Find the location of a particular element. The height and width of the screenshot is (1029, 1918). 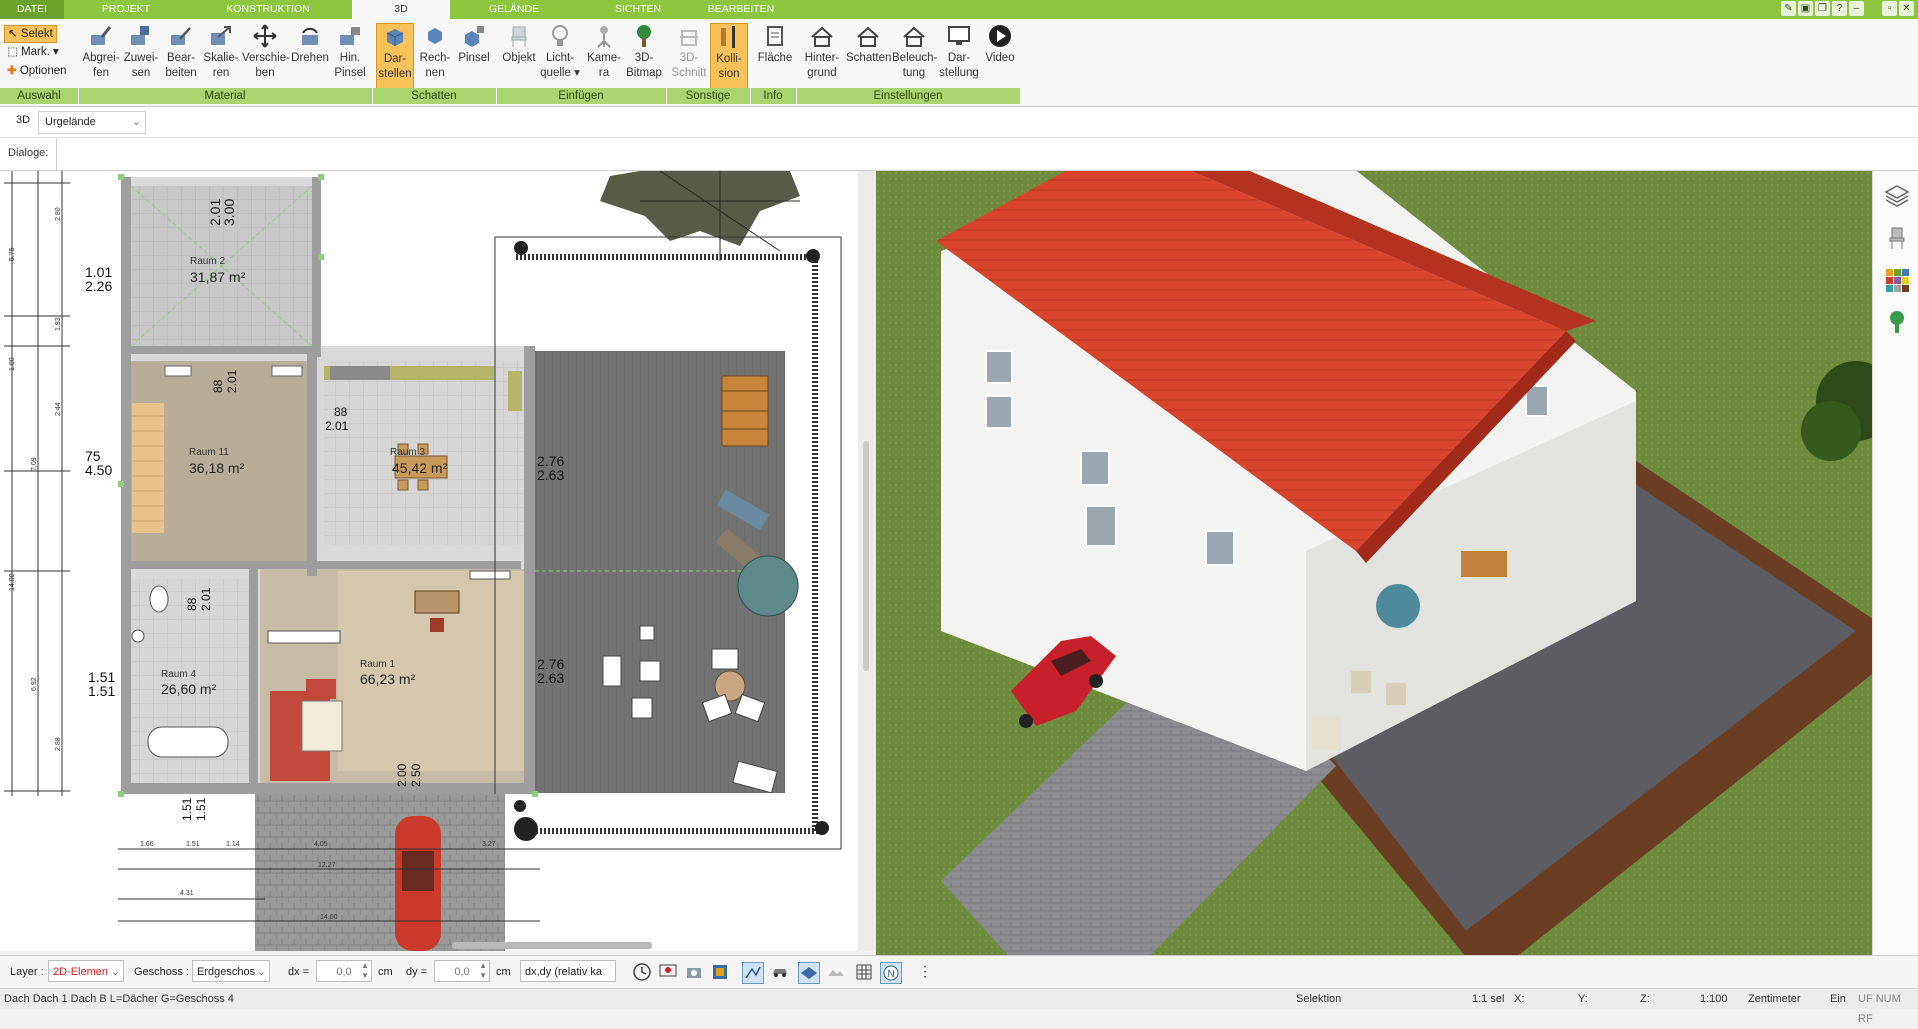

minimize-icon: – is located at coordinates (1856, 8).